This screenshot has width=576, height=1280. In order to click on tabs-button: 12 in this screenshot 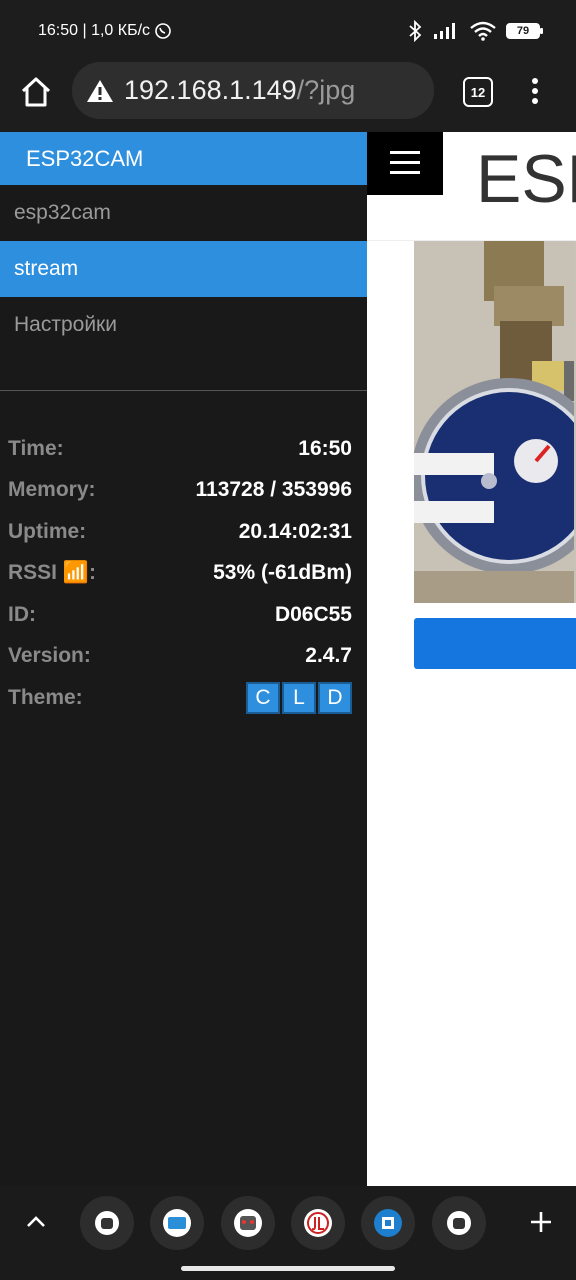, I will do `click(478, 92)`.